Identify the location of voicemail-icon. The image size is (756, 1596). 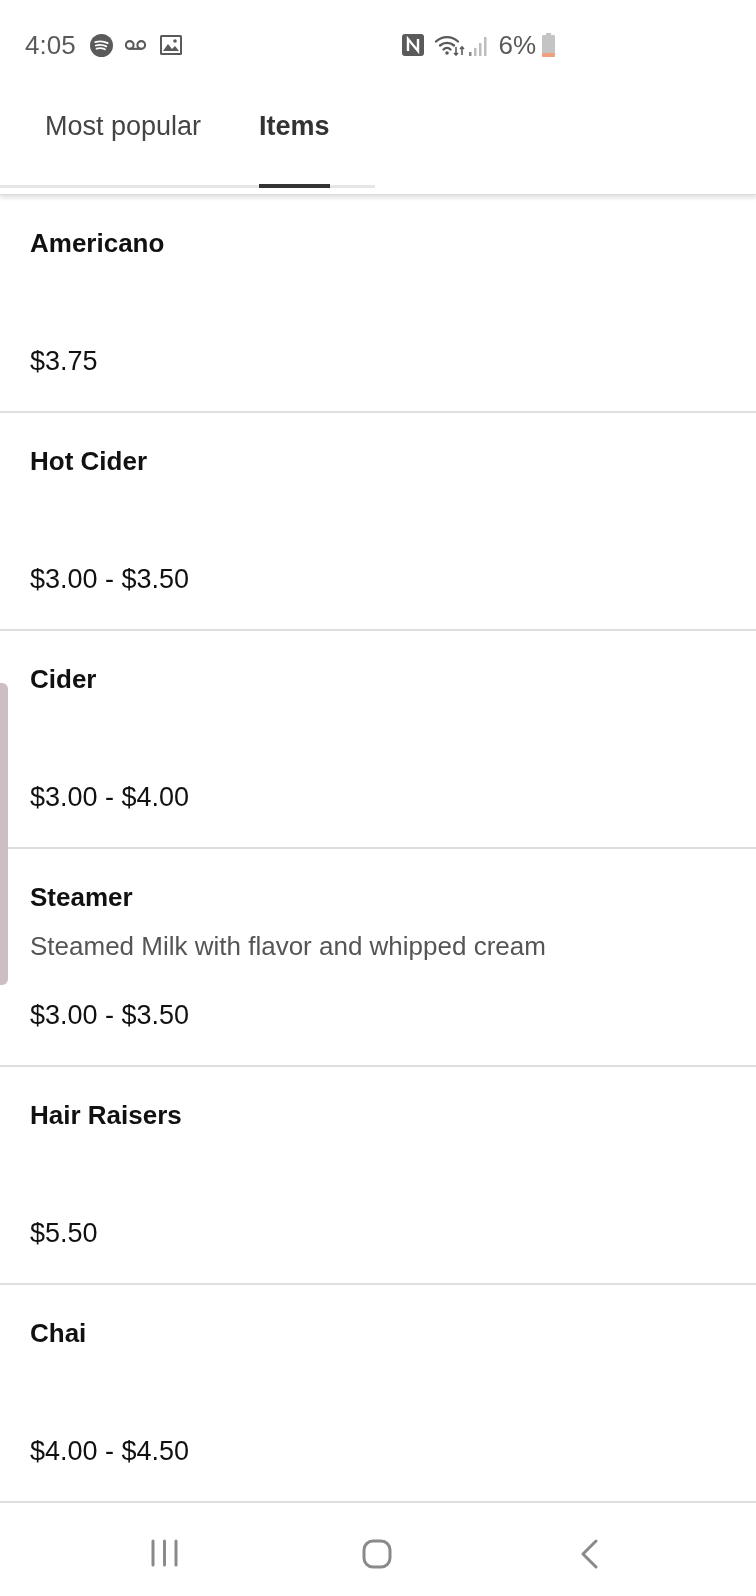
(135, 45).